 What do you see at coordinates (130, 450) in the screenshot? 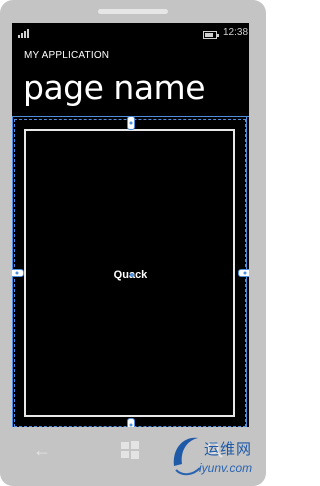
I see `windows-logo-icon` at bounding box center [130, 450].